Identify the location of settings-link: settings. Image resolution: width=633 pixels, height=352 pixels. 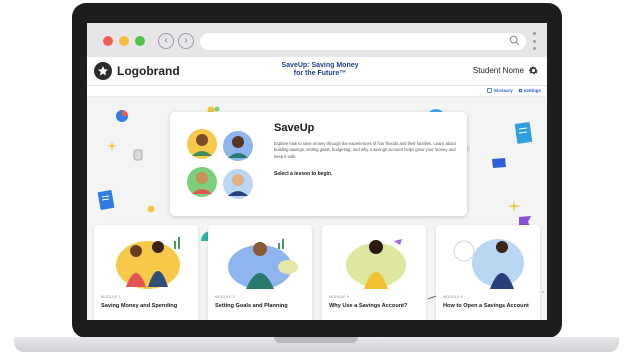
(529, 90).